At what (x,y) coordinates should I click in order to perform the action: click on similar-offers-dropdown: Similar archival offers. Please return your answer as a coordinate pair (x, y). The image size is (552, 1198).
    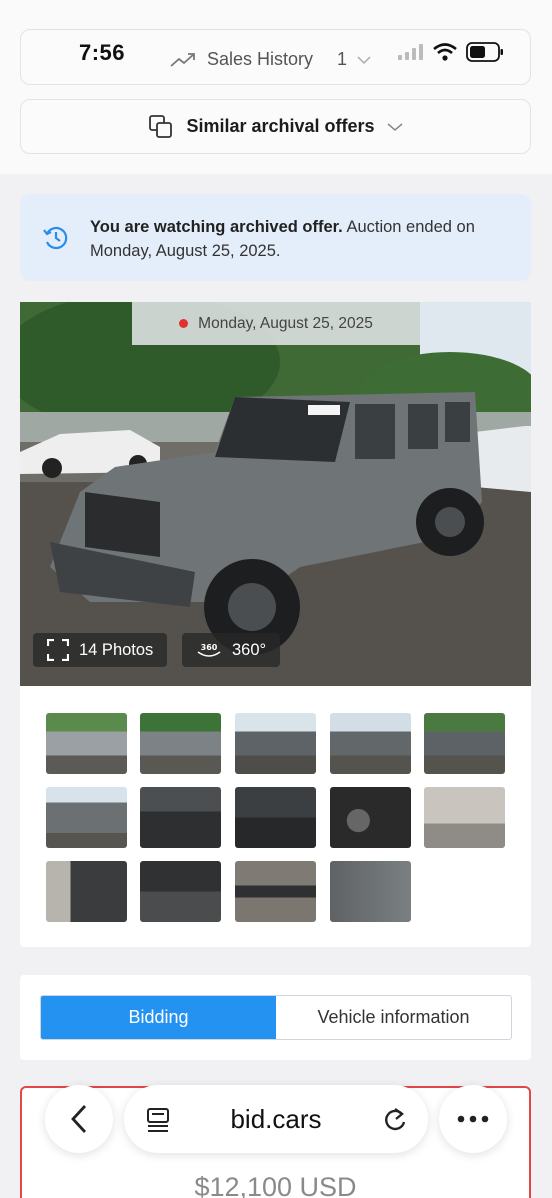
    Looking at the image, I should click on (275, 126).